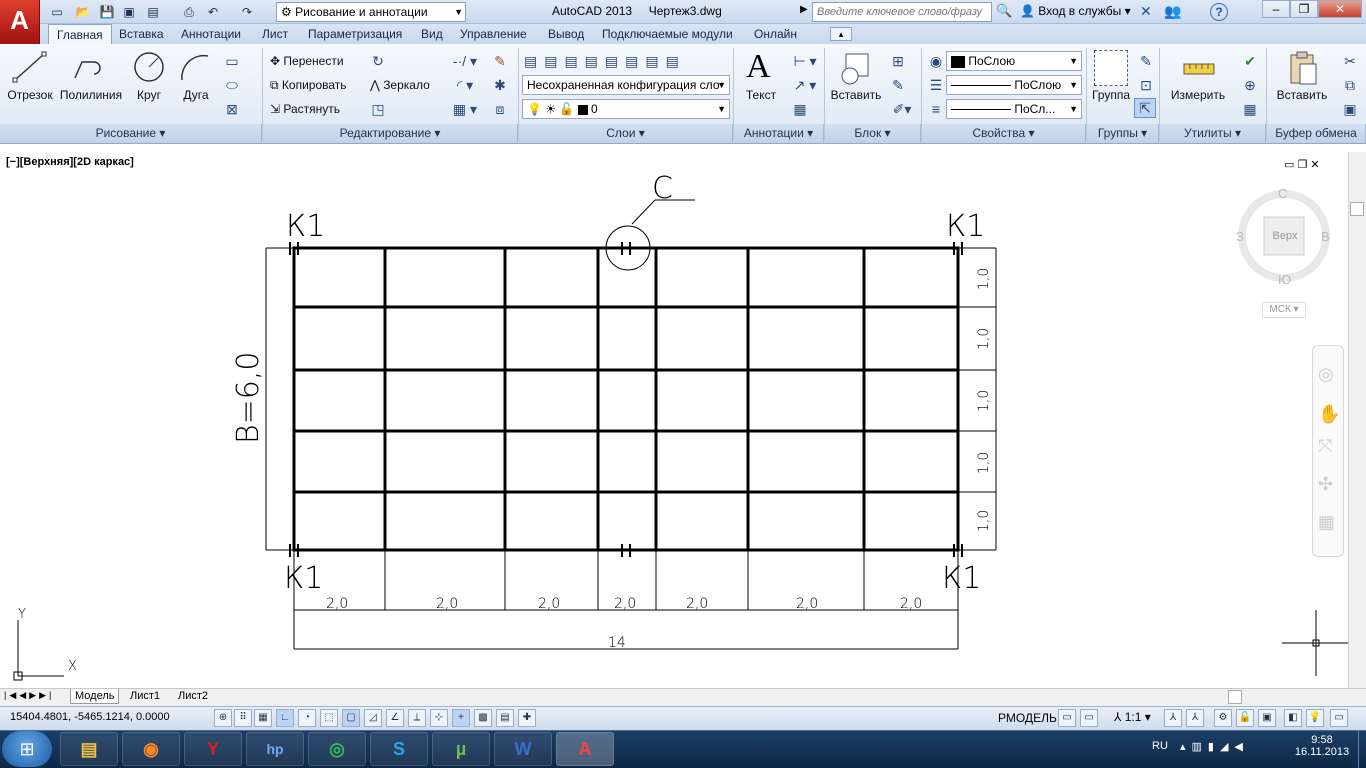  I want to click on pan-hand-icon: ✋, so click(1329, 414).